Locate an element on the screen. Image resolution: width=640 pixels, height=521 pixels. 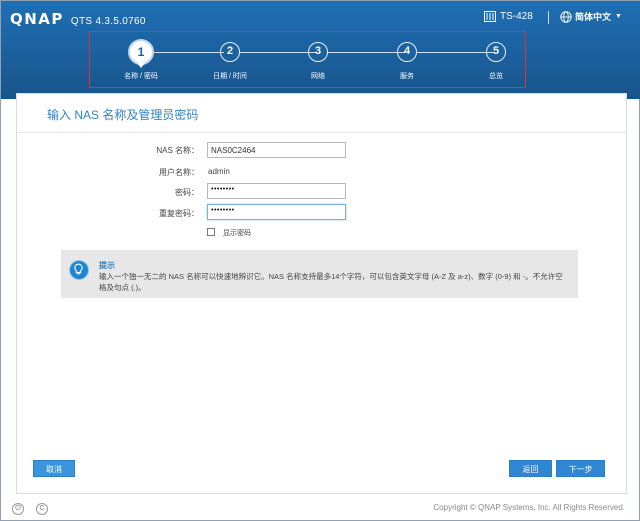
tip-title: 提示 is located at coordinates (107, 265).